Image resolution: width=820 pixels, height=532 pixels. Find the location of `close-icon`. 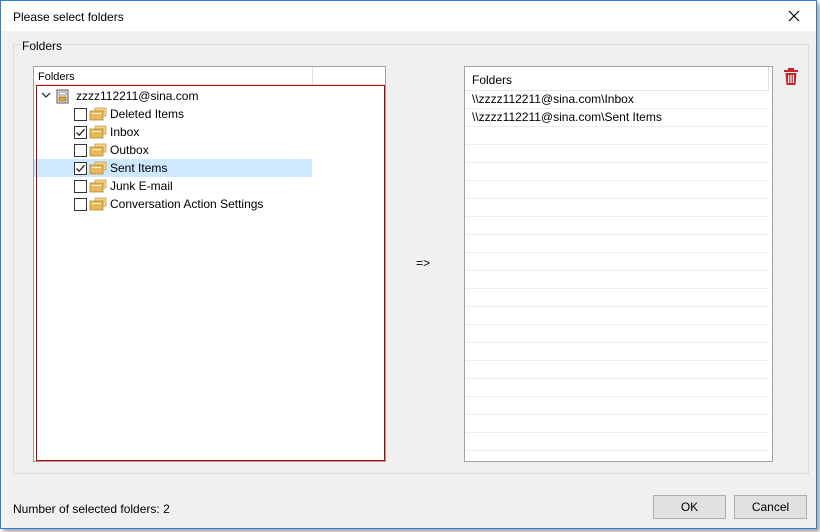

close-icon is located at coordinates (794, 16).